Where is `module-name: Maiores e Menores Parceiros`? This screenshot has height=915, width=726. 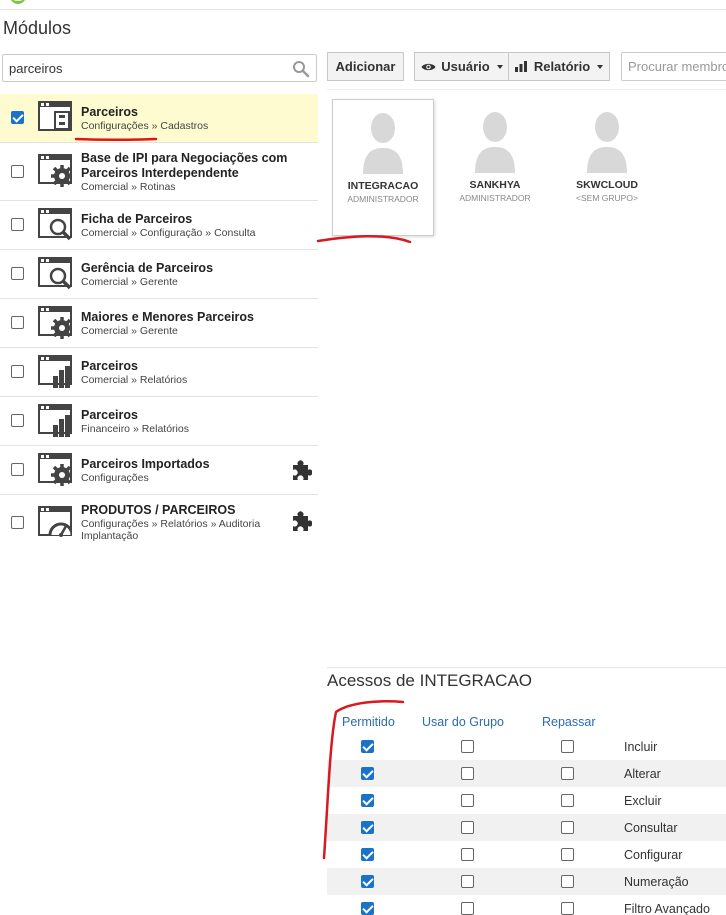
module-name: Maiores e Menores Parceiros is located at coordinates (167, 317).